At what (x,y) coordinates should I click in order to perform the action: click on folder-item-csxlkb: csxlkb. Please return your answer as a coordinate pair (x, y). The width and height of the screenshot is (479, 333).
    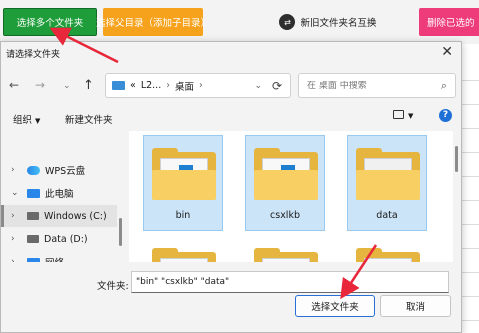
    Looking at the image, I should click on (285, 183).